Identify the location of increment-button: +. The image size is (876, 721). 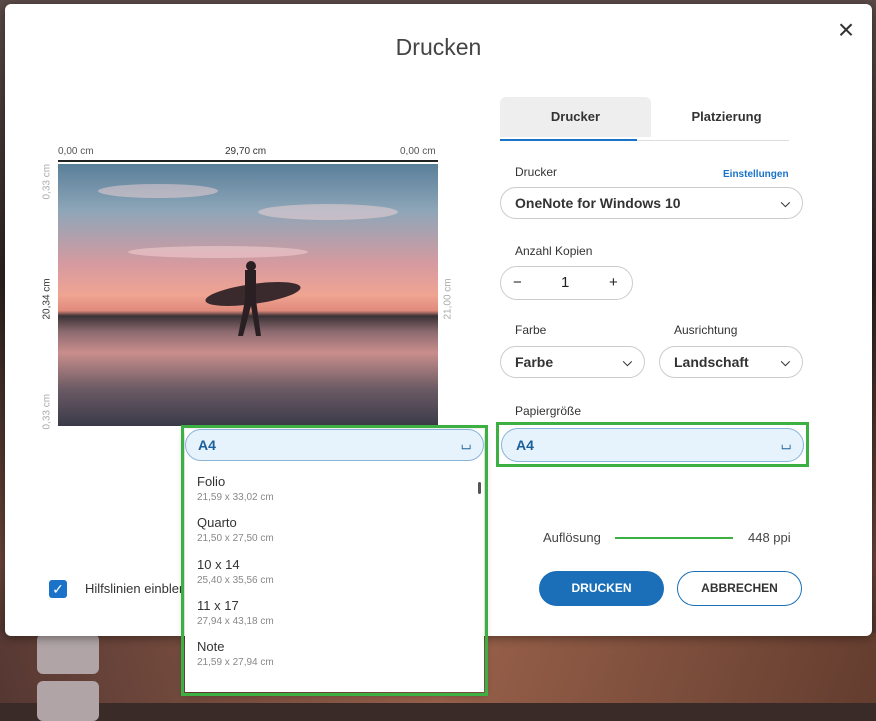
(613, 283).